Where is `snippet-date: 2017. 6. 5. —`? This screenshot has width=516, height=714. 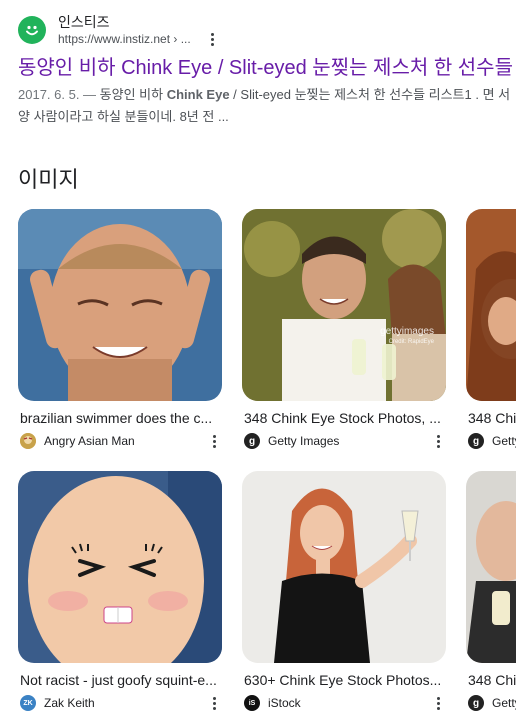
snippet-date: 2017. 6. 5. — is located at coordinates (59, 94).